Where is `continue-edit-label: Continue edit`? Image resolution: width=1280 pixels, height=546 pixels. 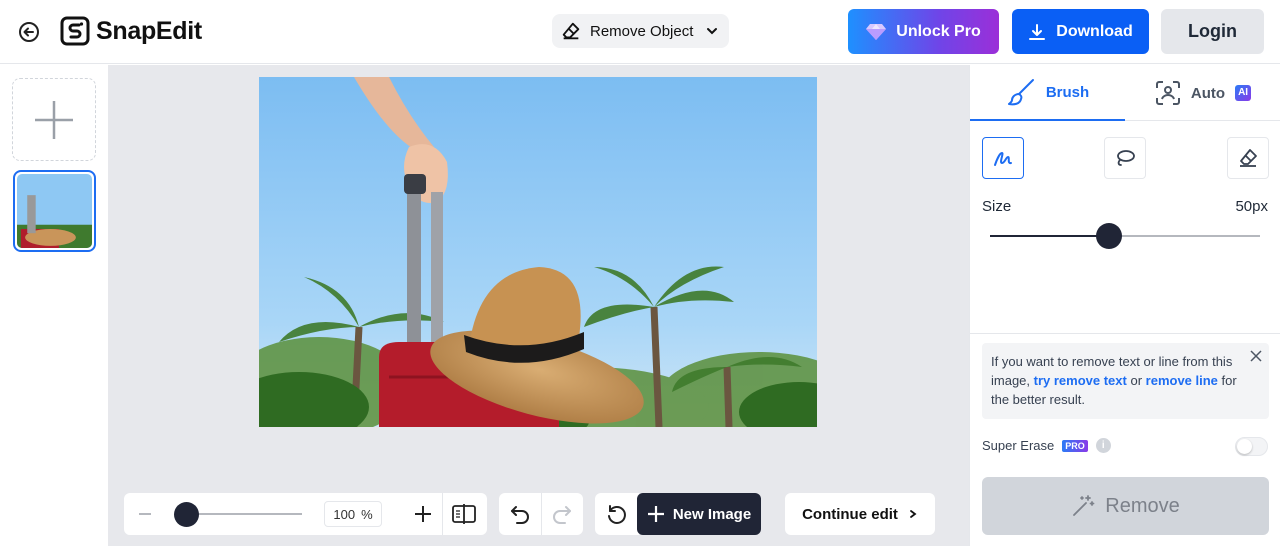 continue-edit-label: Continue edit is located at coordinates (850, 514).